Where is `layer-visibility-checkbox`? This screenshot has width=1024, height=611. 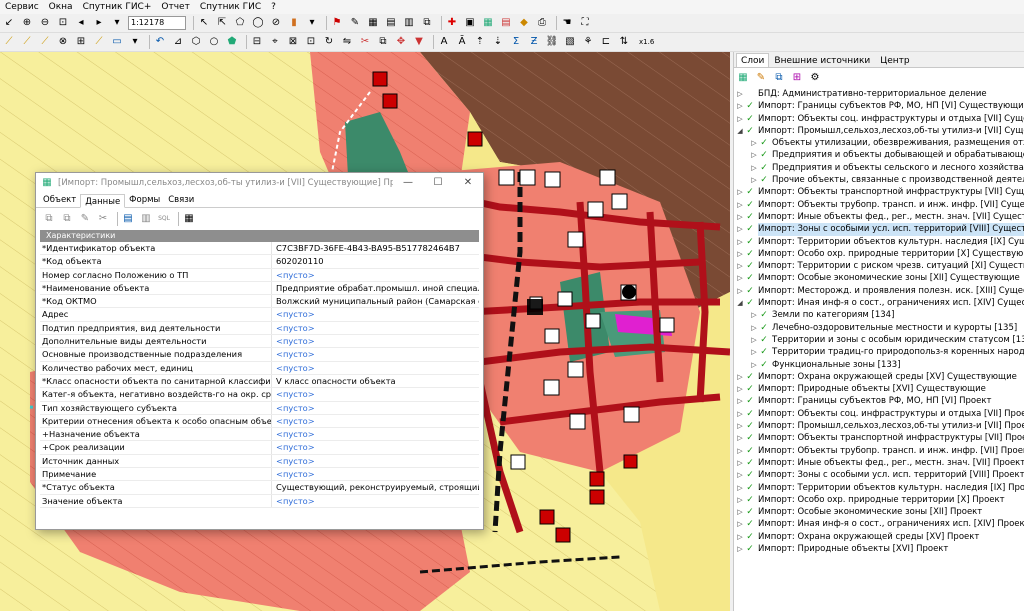 layer-visibility-checkbox is located at coordinates (750, 94).